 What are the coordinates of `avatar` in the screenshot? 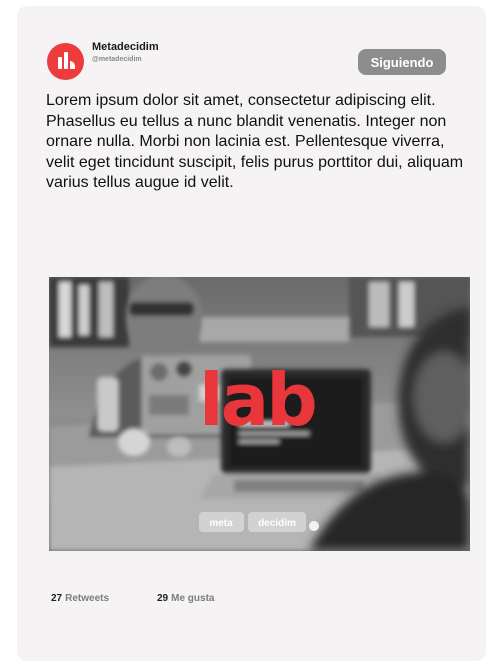 It's located at (65, 61).